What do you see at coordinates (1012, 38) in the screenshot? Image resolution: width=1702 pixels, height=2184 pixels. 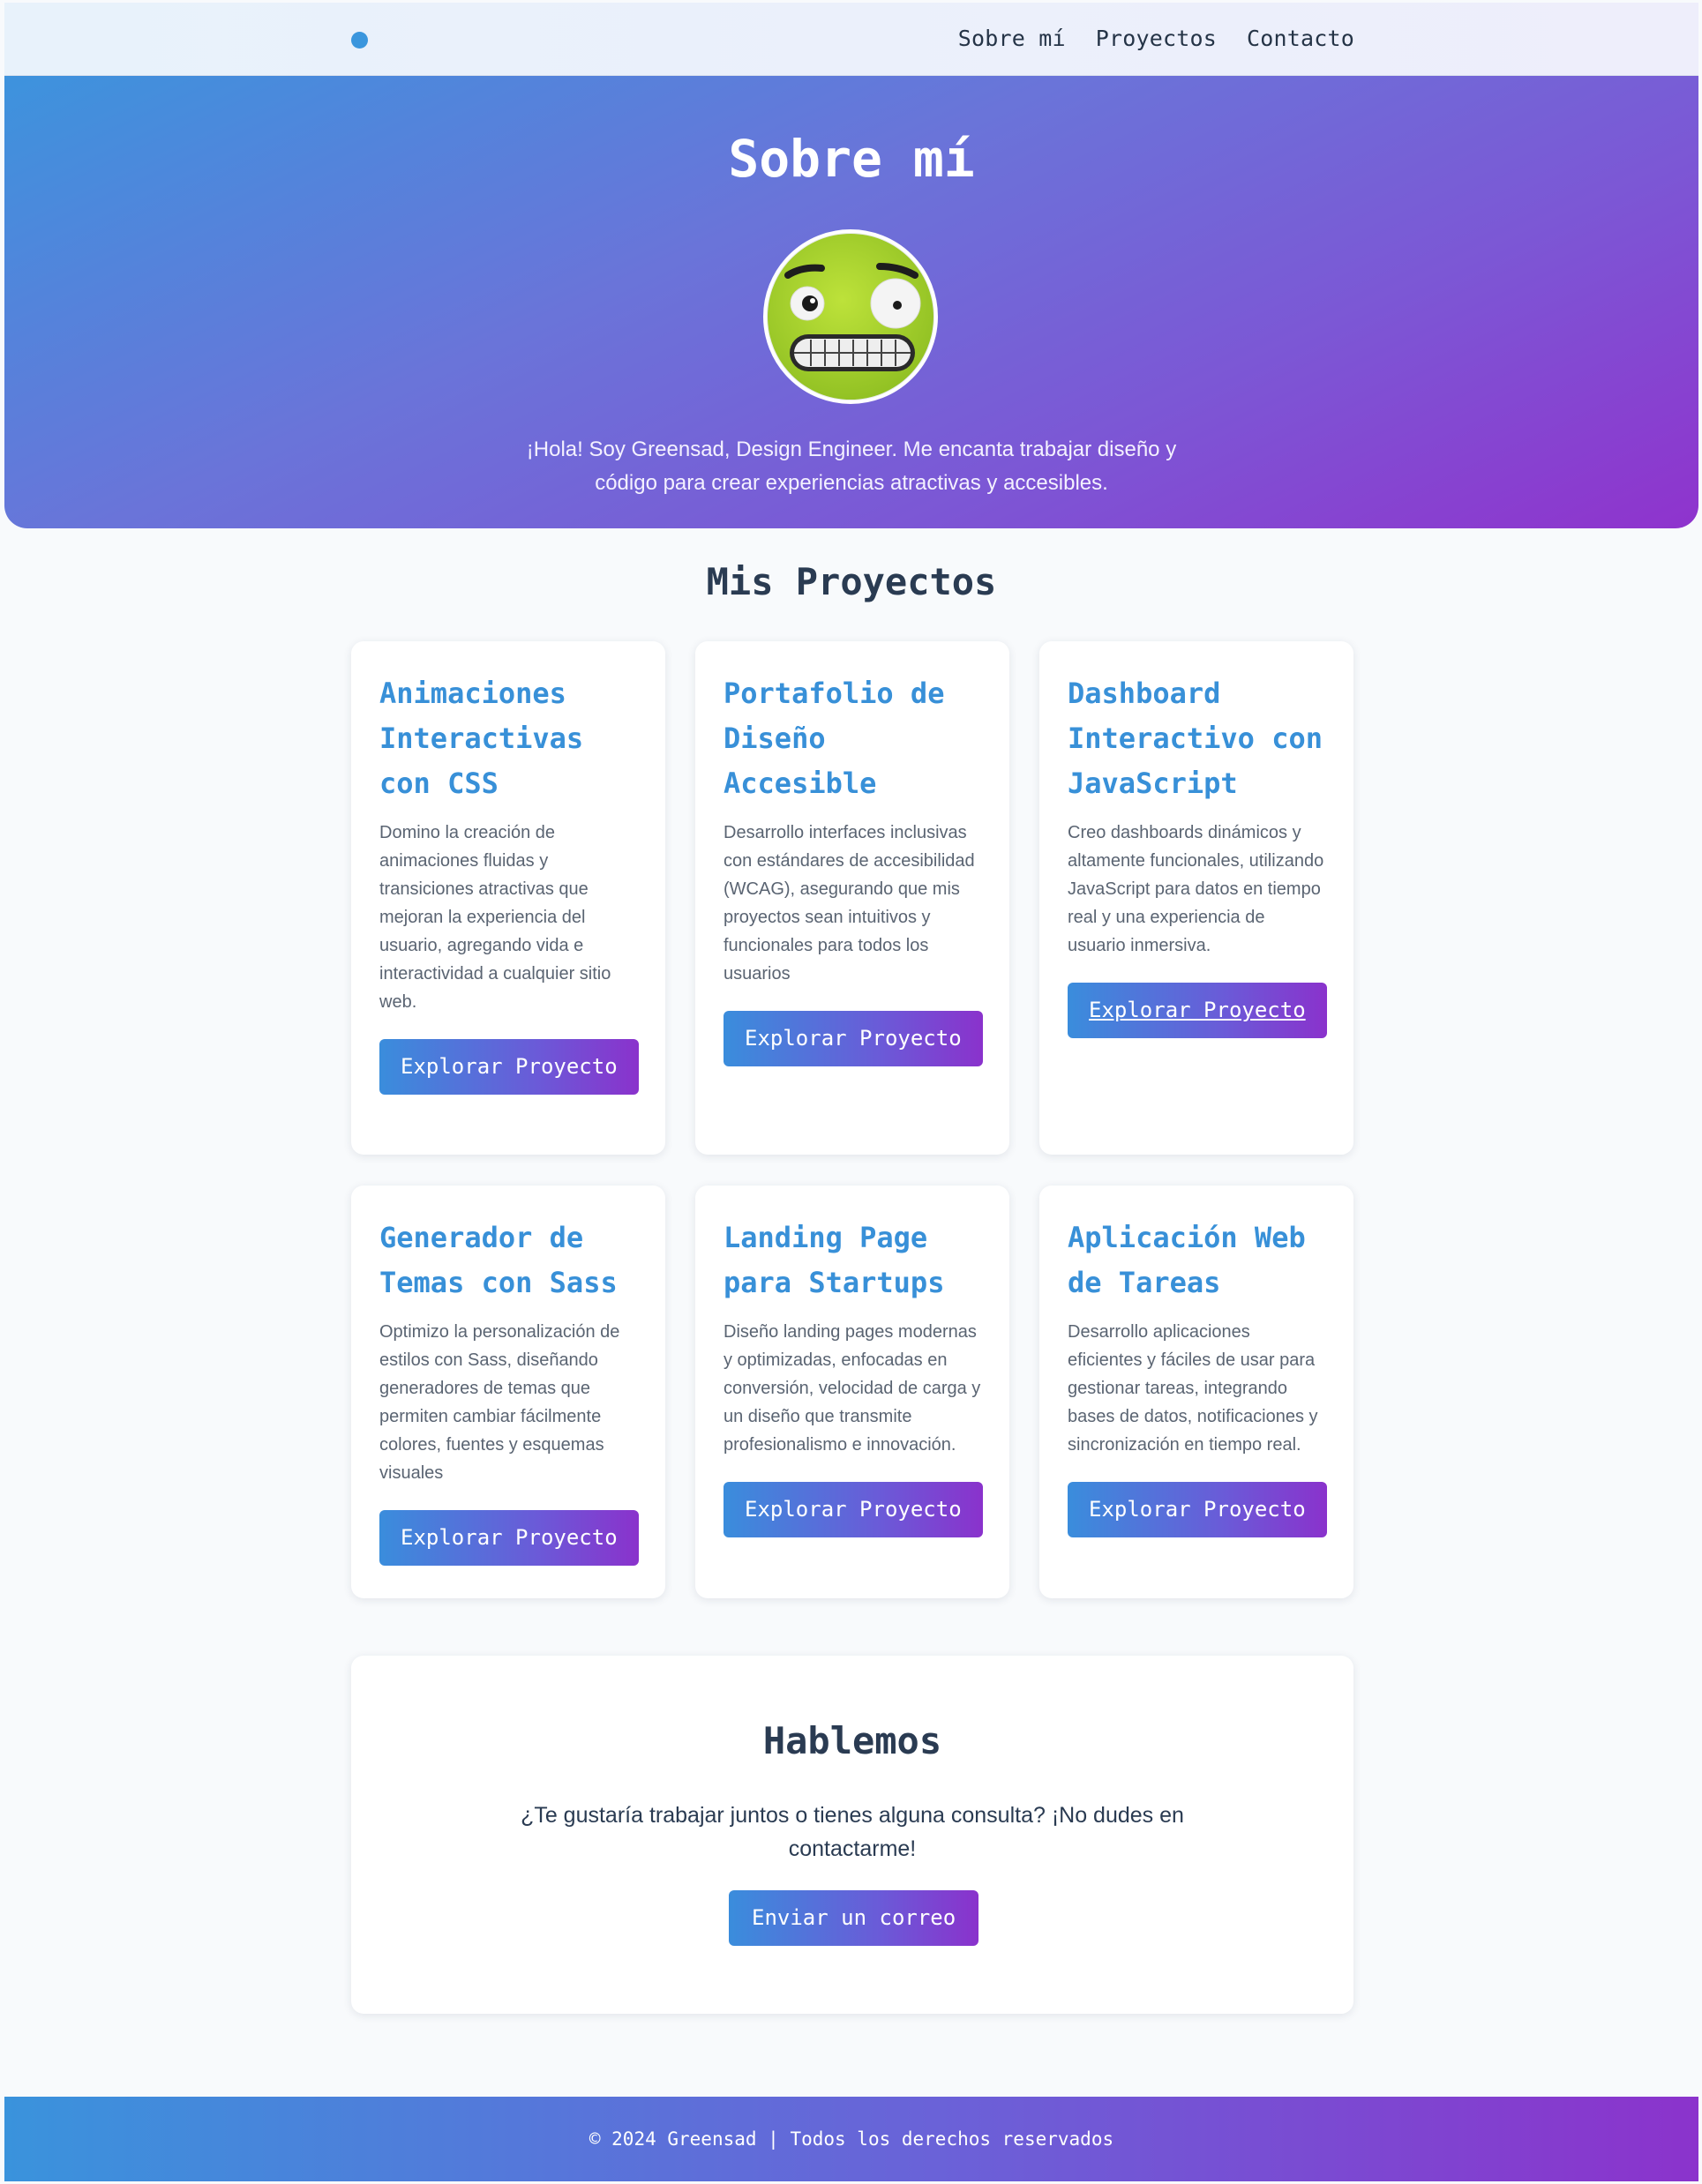 I see `nav-link-sobre-mi: Sobre mí` at bounding box center [1012, 38].